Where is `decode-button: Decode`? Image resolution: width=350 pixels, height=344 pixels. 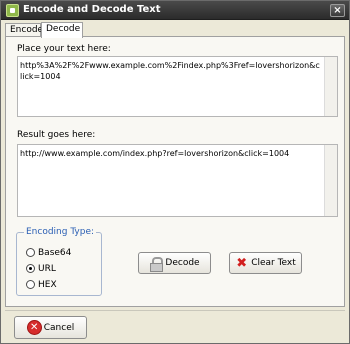 decode-button: Decode is located at coordinates (174, 263).